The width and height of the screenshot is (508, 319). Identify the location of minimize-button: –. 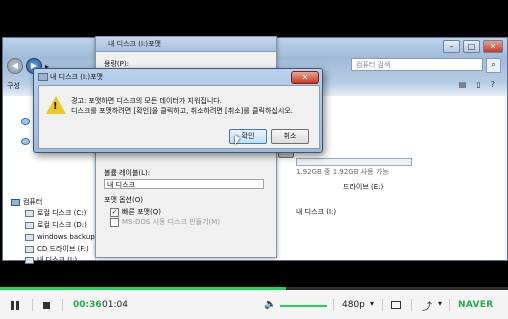
(451, 46).